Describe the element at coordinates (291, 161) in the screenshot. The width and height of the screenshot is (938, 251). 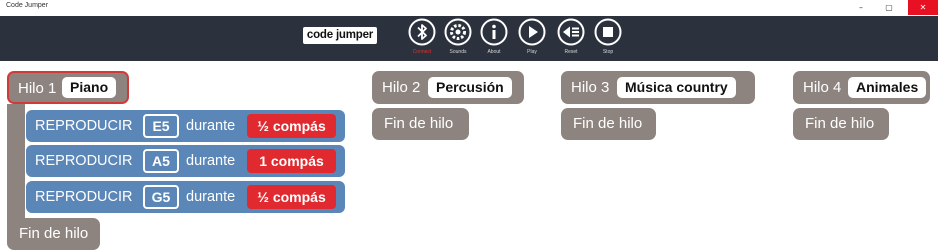
I see `play-block-2-length: 1 compás` at that location.